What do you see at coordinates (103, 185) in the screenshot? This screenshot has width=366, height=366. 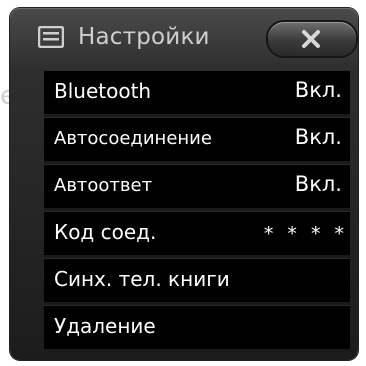 I see `list-item-label: Автоответ` at bounding box center [103, 185].